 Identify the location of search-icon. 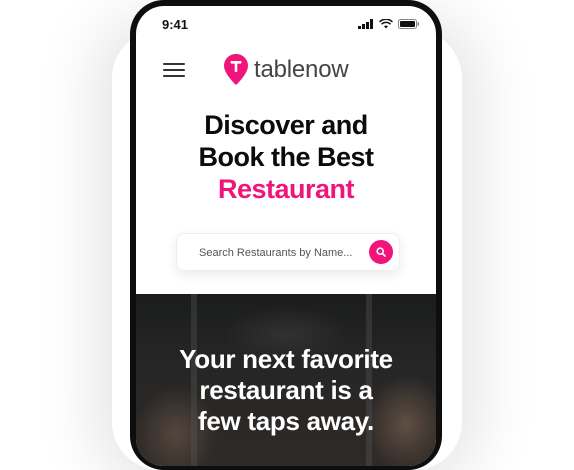
(381, 252).